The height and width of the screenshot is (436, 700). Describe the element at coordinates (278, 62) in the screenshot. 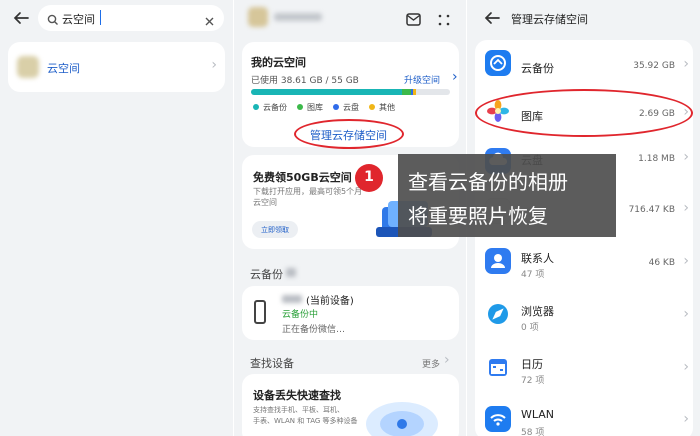

I see `my-cloud-title: 我的云空间` at that location.